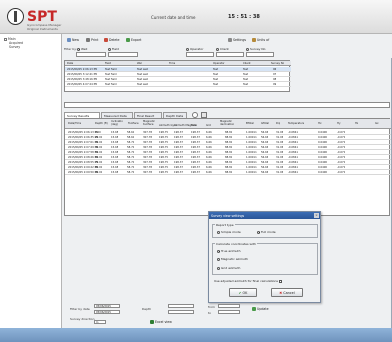  What do you see at coordinates (237, 40) in the screenshot?
I see `settings-button: Settings` at bounding box center [237, 40].